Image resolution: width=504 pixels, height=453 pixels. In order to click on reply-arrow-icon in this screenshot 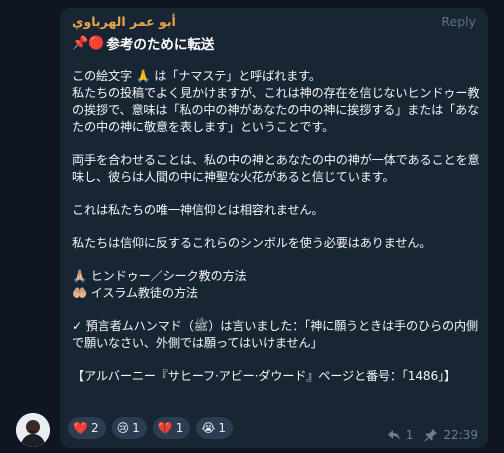, I will do `click(394, 435)`.